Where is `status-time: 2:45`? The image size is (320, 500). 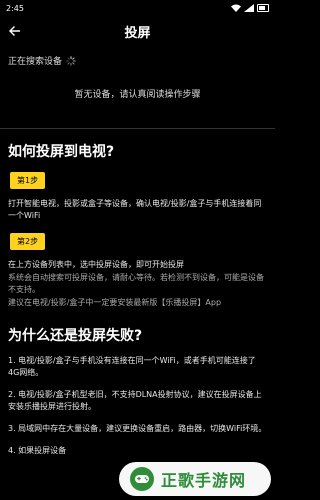 status-time: 2:45 is located at coordinates (15, 8).